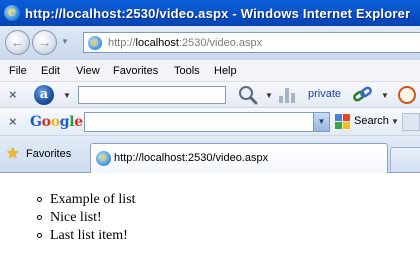 The image size is (420, 263). What do you see at coordinates (248, 95) in the screenshot?
I see `search-icon` at bounding box center [248, 95].